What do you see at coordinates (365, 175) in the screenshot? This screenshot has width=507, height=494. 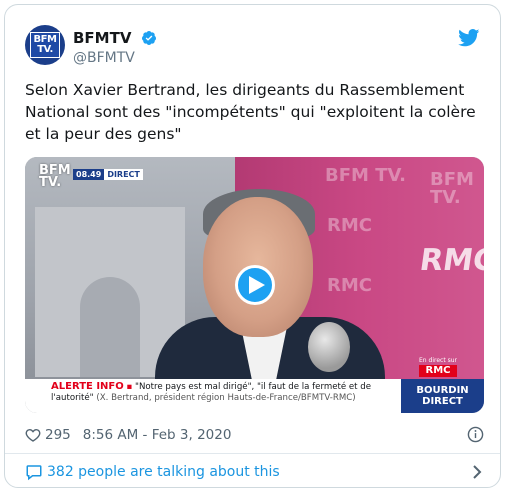 I see `wall-logo-1: BFM TV.` at bounding box center [365, 175].